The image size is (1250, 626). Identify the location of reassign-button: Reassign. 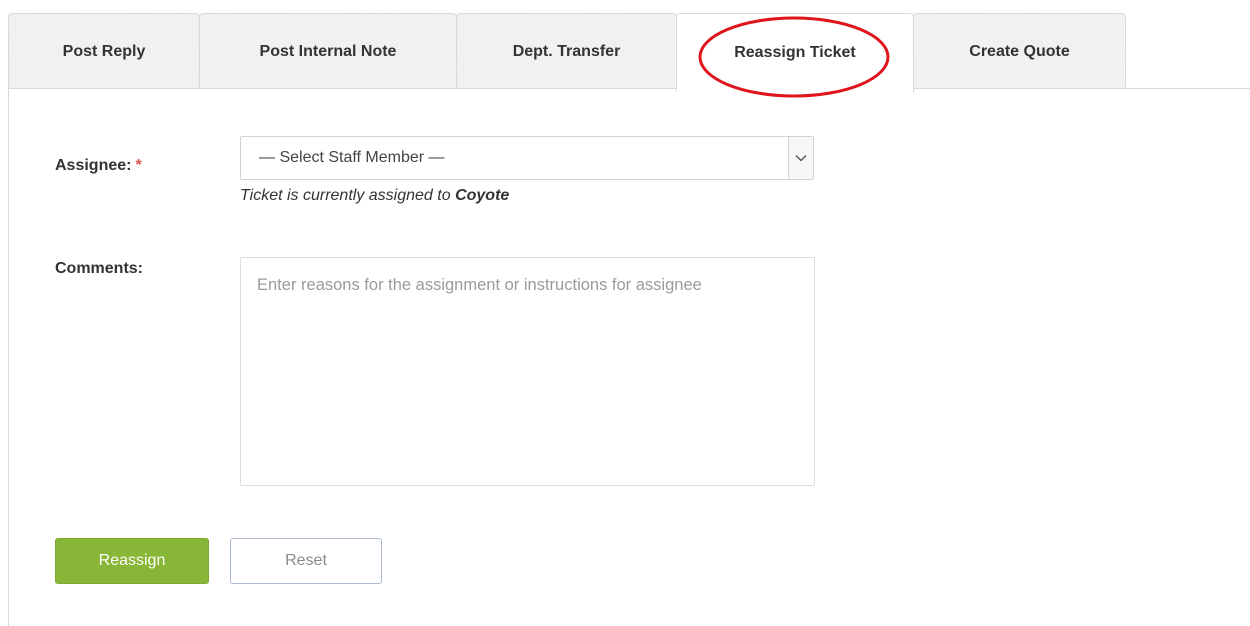
(132, 561).